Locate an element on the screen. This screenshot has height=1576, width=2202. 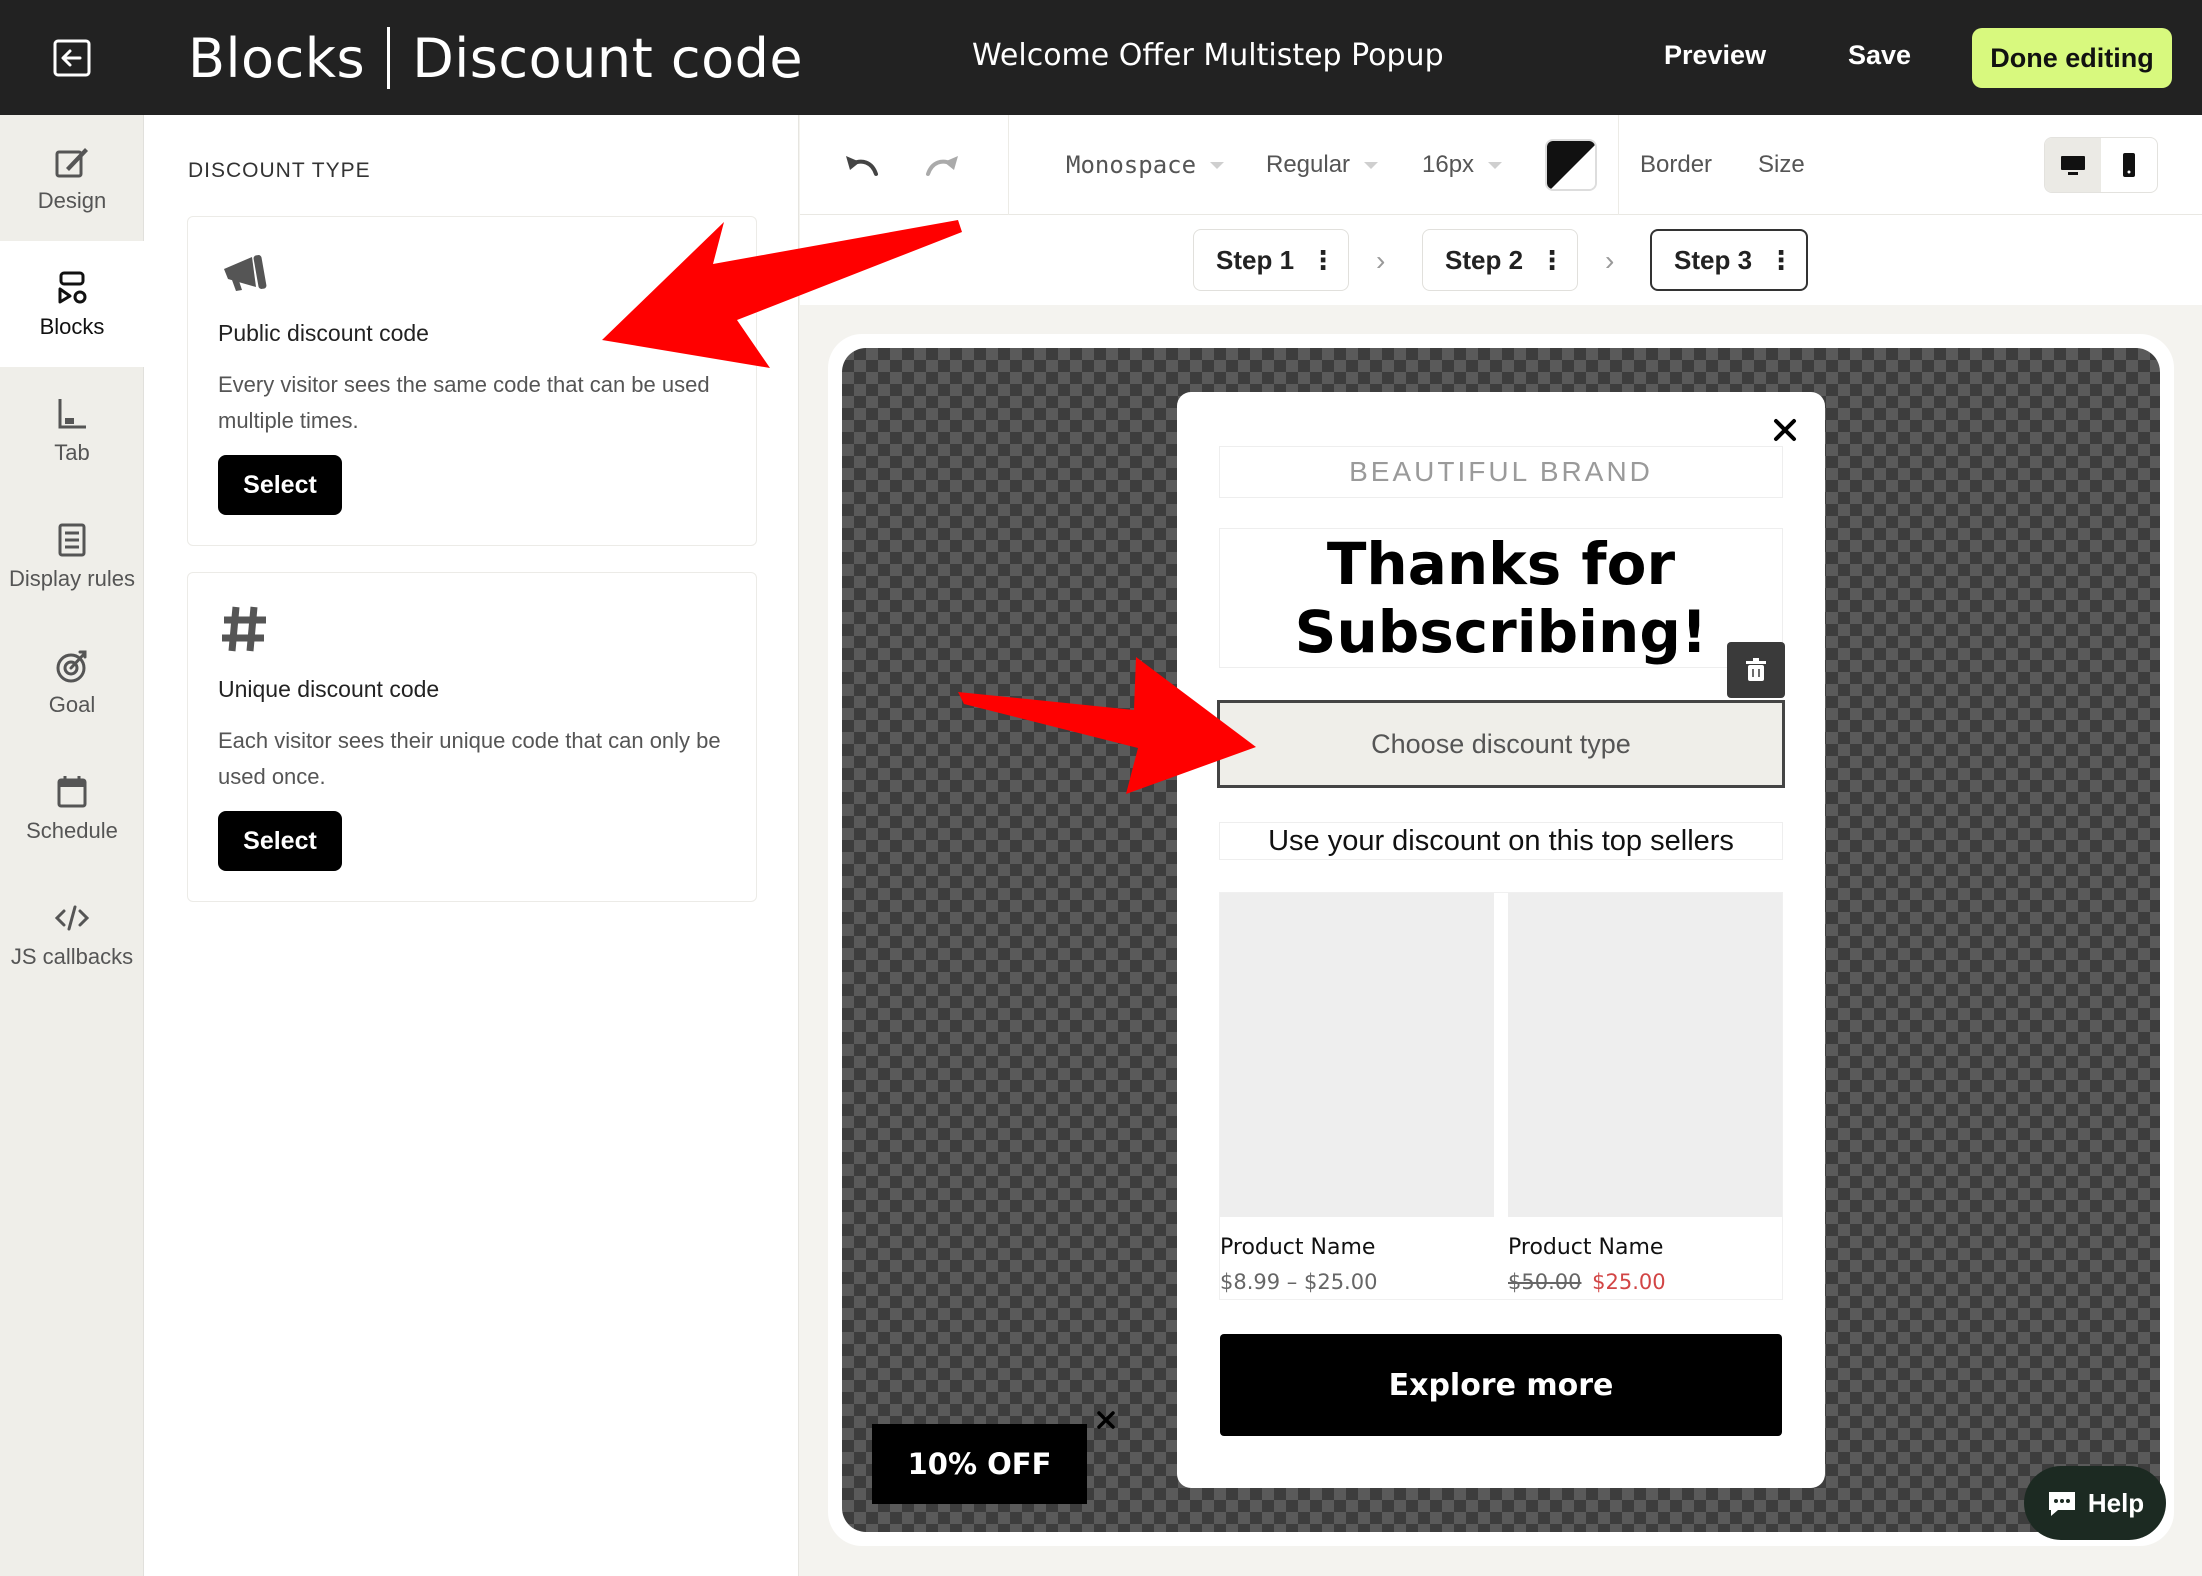
step-navigation: Step 1 ⋮ › Step 2 ⋮ › Step 3 ⋮ is located at coordinates (1501, 260).